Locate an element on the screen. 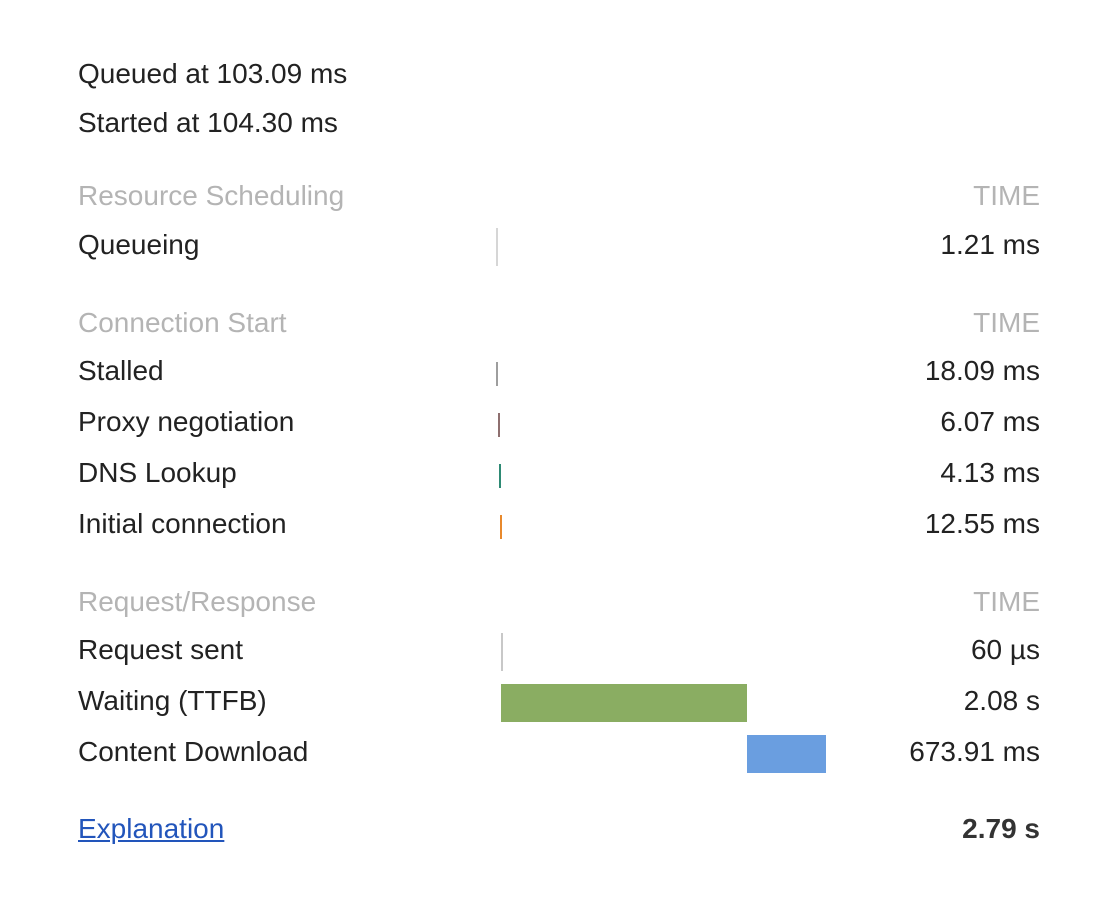 Image resolution: width=1108 pixels, height=912 pixels. row-value: 12.55 ms is located at coordinates (982, 523).